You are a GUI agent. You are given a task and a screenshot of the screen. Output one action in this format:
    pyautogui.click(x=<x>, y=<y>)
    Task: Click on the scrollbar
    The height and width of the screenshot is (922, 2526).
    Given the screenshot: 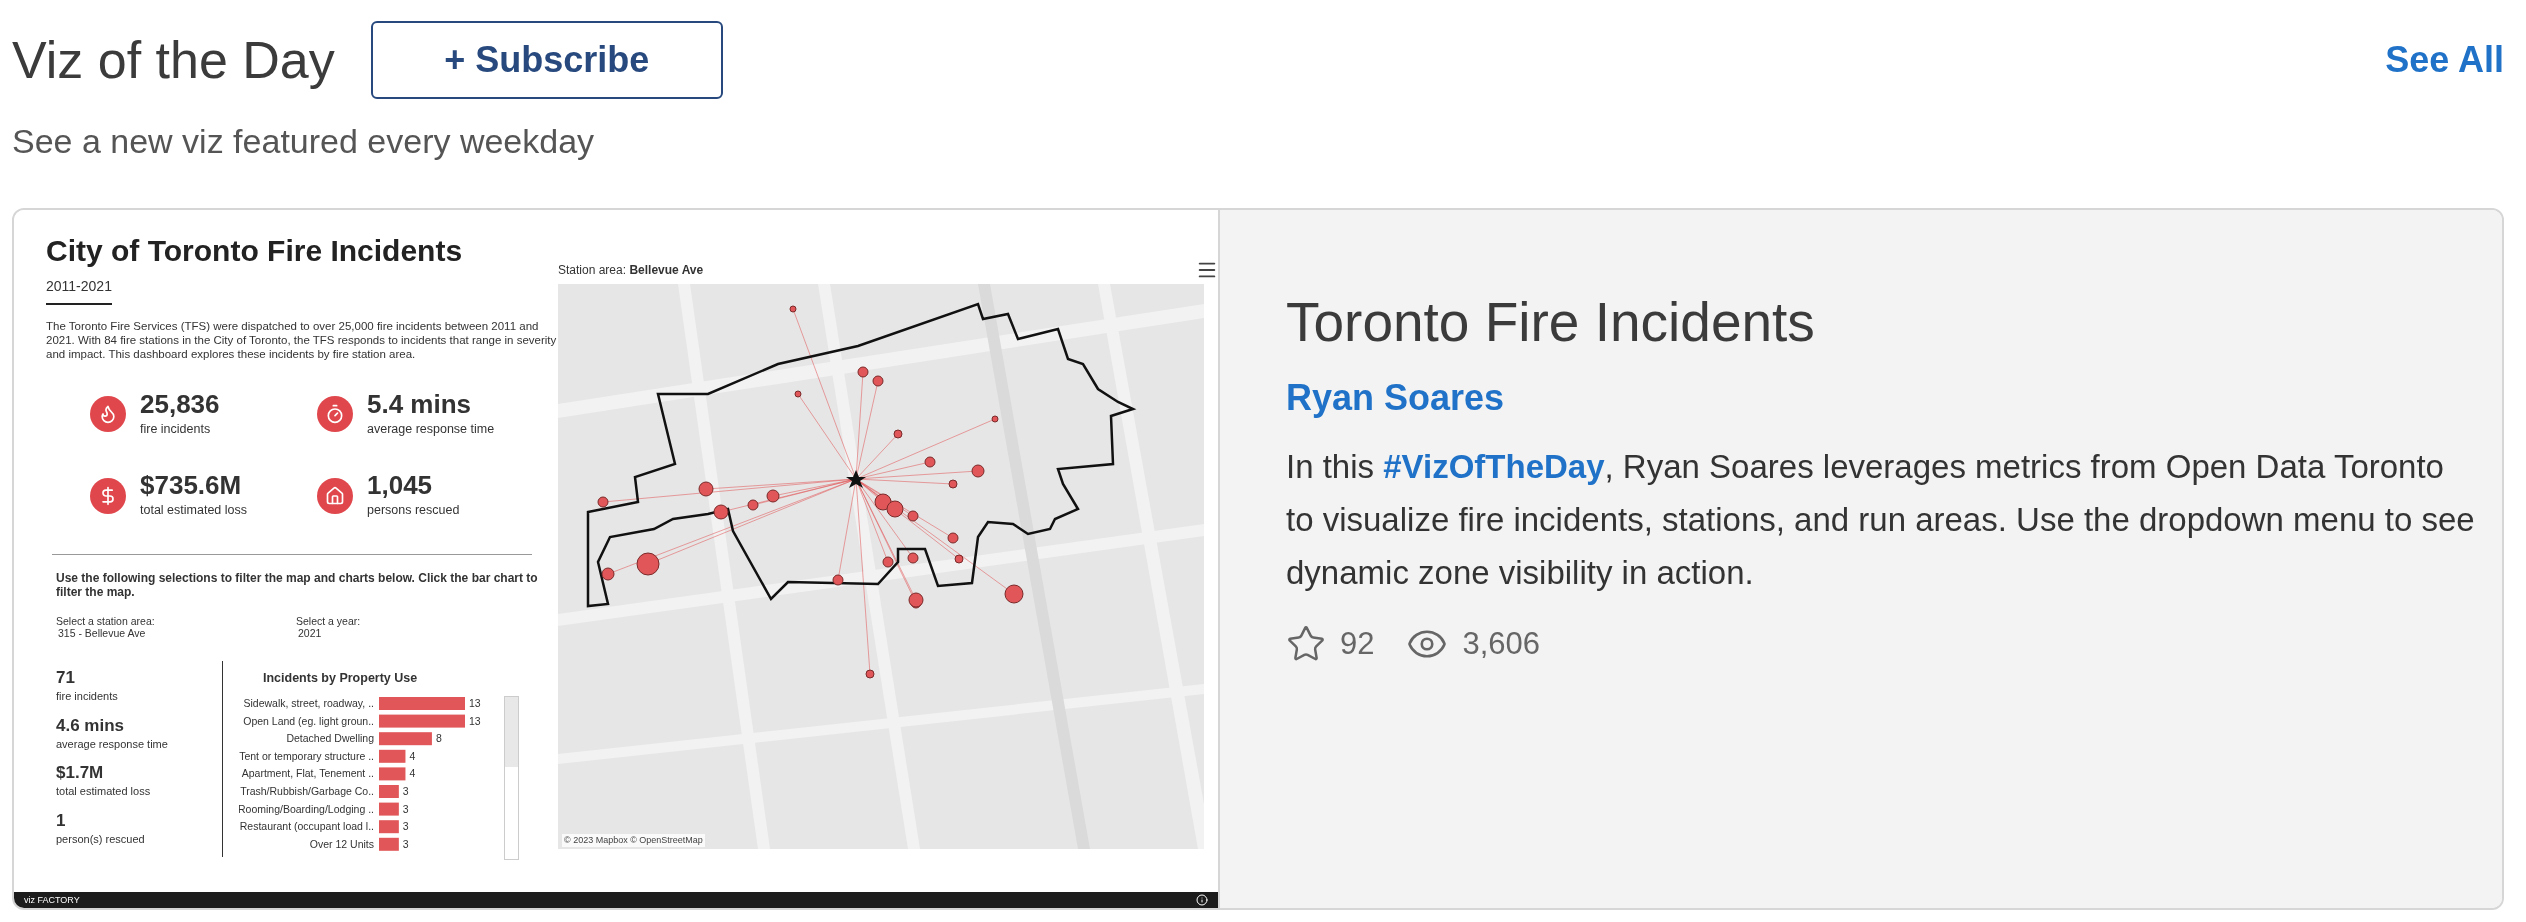 What is the action you would take?
    pyautogui.click(x=511, y=777)
    